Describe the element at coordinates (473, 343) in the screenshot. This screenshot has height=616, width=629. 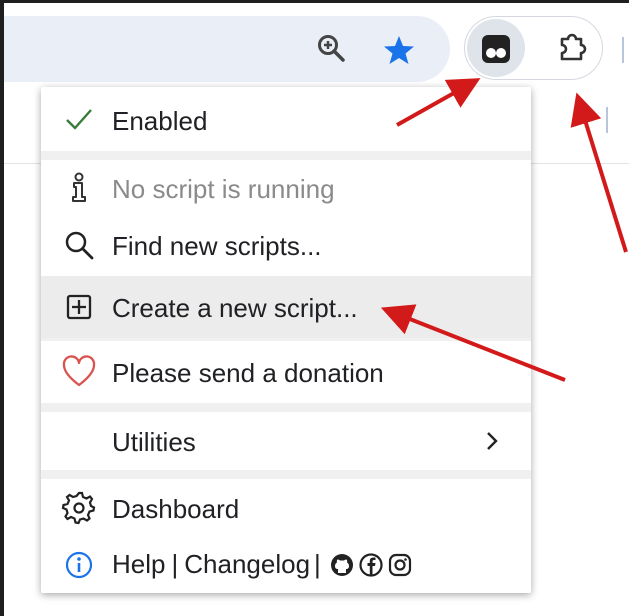
I see `annotation-arrow-create-script` at that location.